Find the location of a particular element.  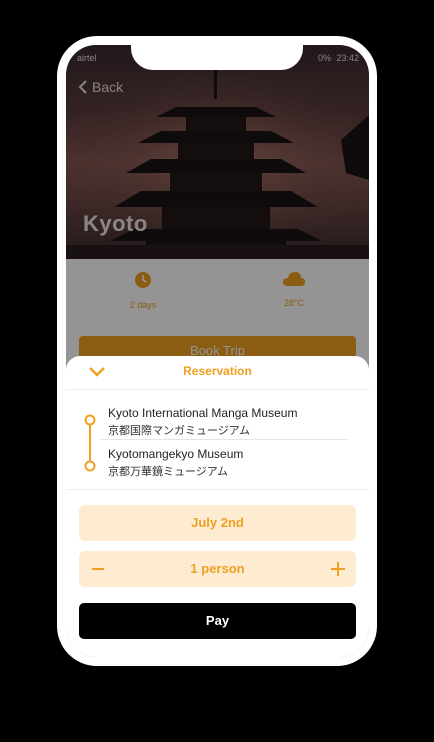

sheet-header: Reservation is located at coordinates (217, 373).